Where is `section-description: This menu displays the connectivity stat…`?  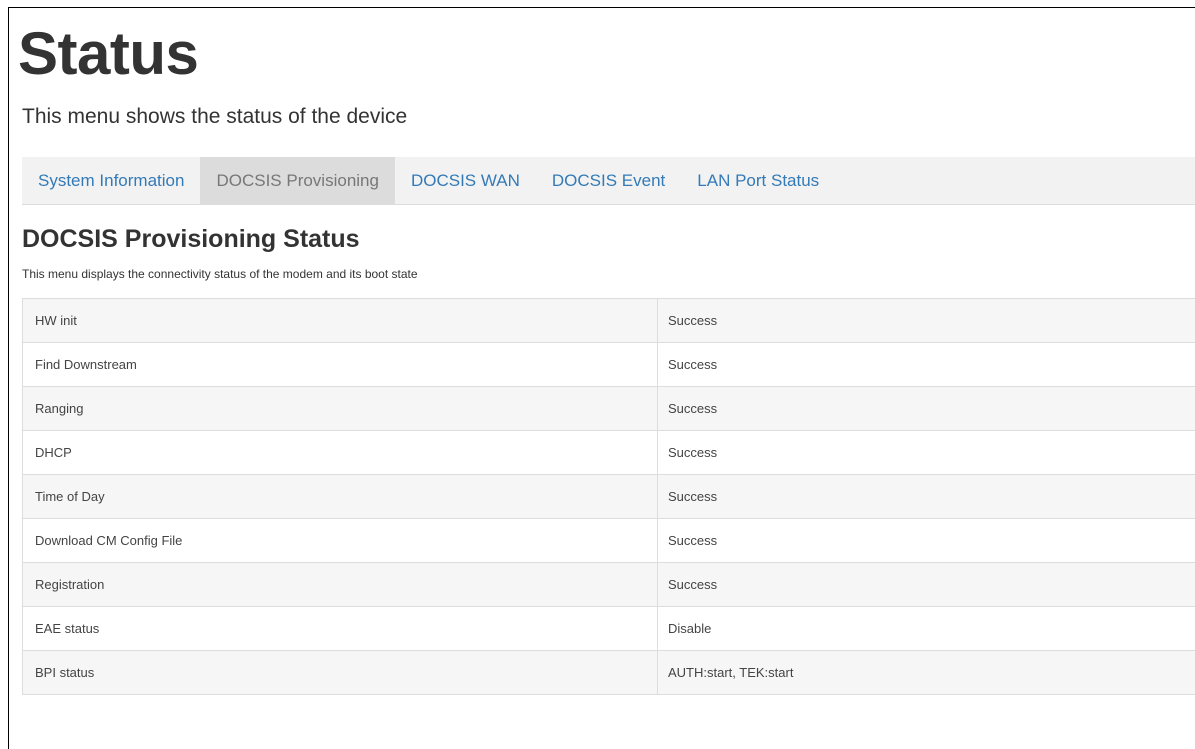
section-description: This menu displays the connectivity stat… is located at coordinates (220, 274).